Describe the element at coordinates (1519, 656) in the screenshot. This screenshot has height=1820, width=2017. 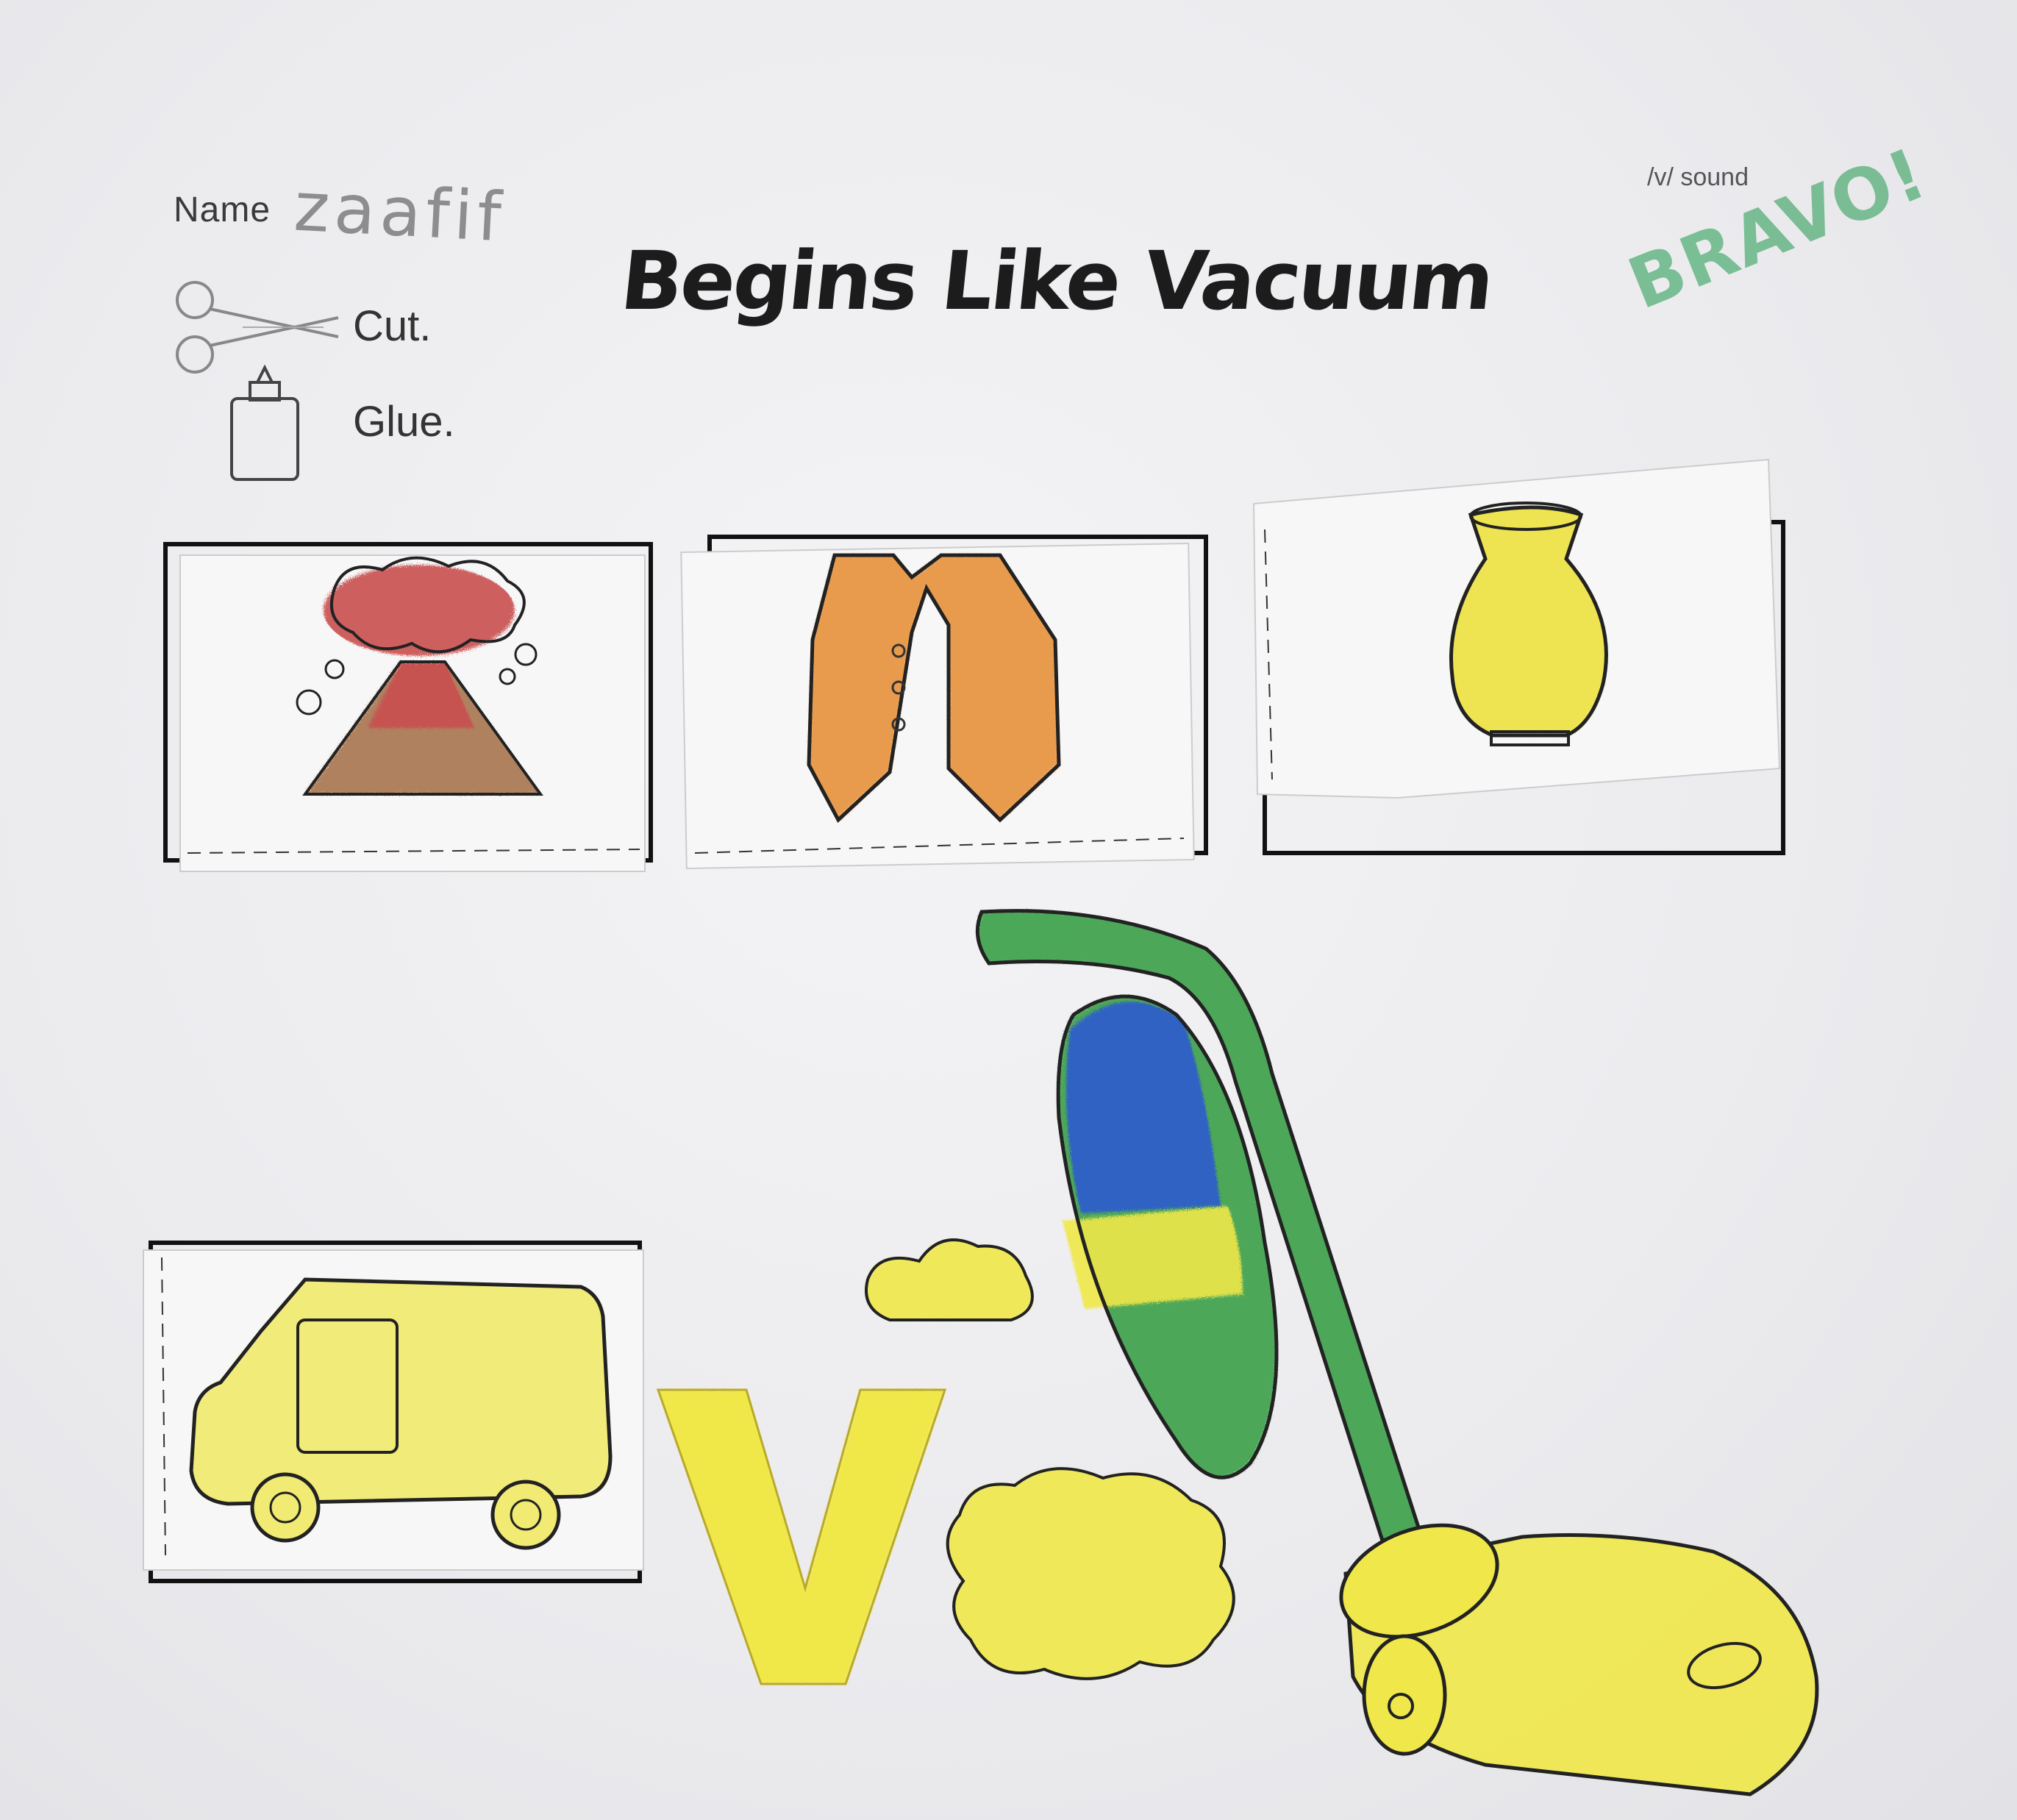
I see `picture-card-vase` at that location.